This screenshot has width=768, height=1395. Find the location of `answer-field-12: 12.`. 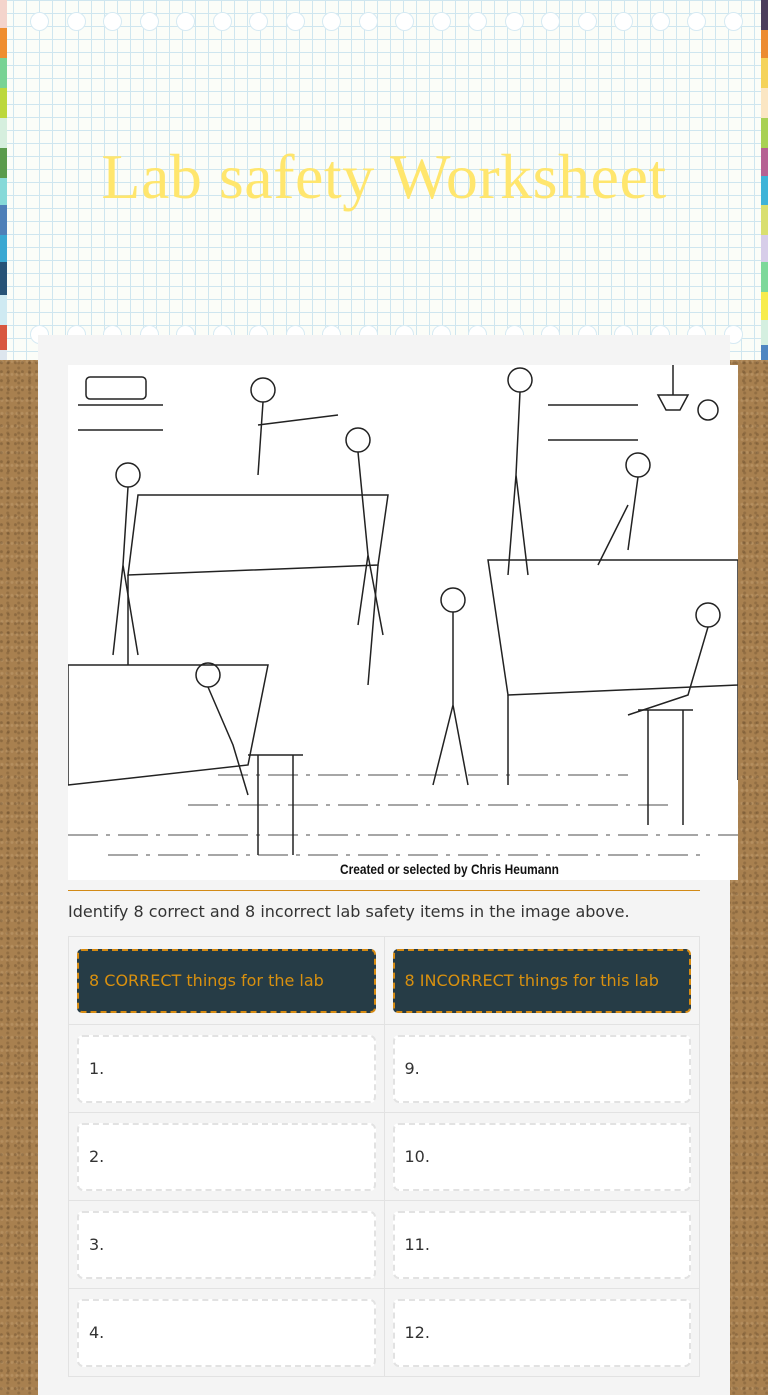

answer-field-12: 12. is located at coordinates (541, 1332).